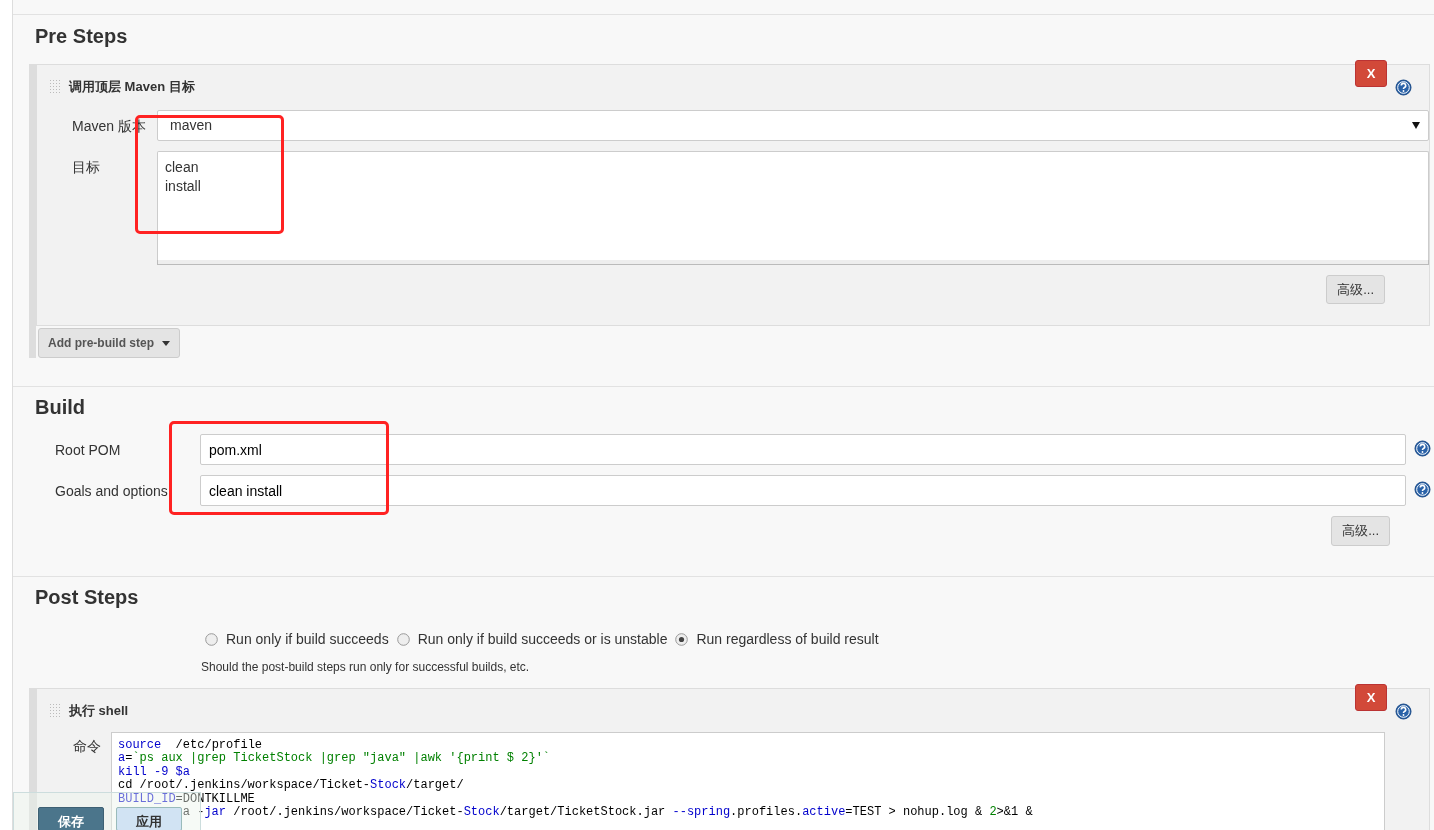 This screenshot has height=830, width=1434. Describe the element at coordinates (99, 711) in the screenshot. I see `step-title: 执行 shell` at that location.